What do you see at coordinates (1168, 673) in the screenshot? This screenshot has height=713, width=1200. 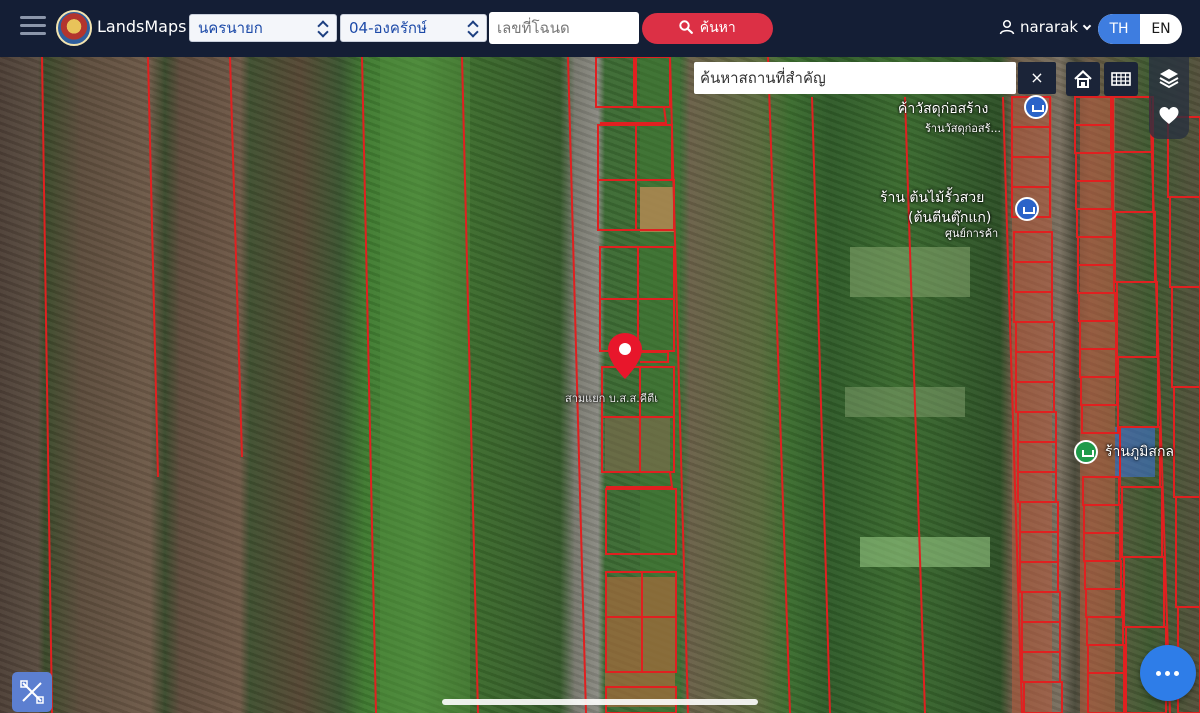 I see `more-options-button` at bounding box center [1168, 673].